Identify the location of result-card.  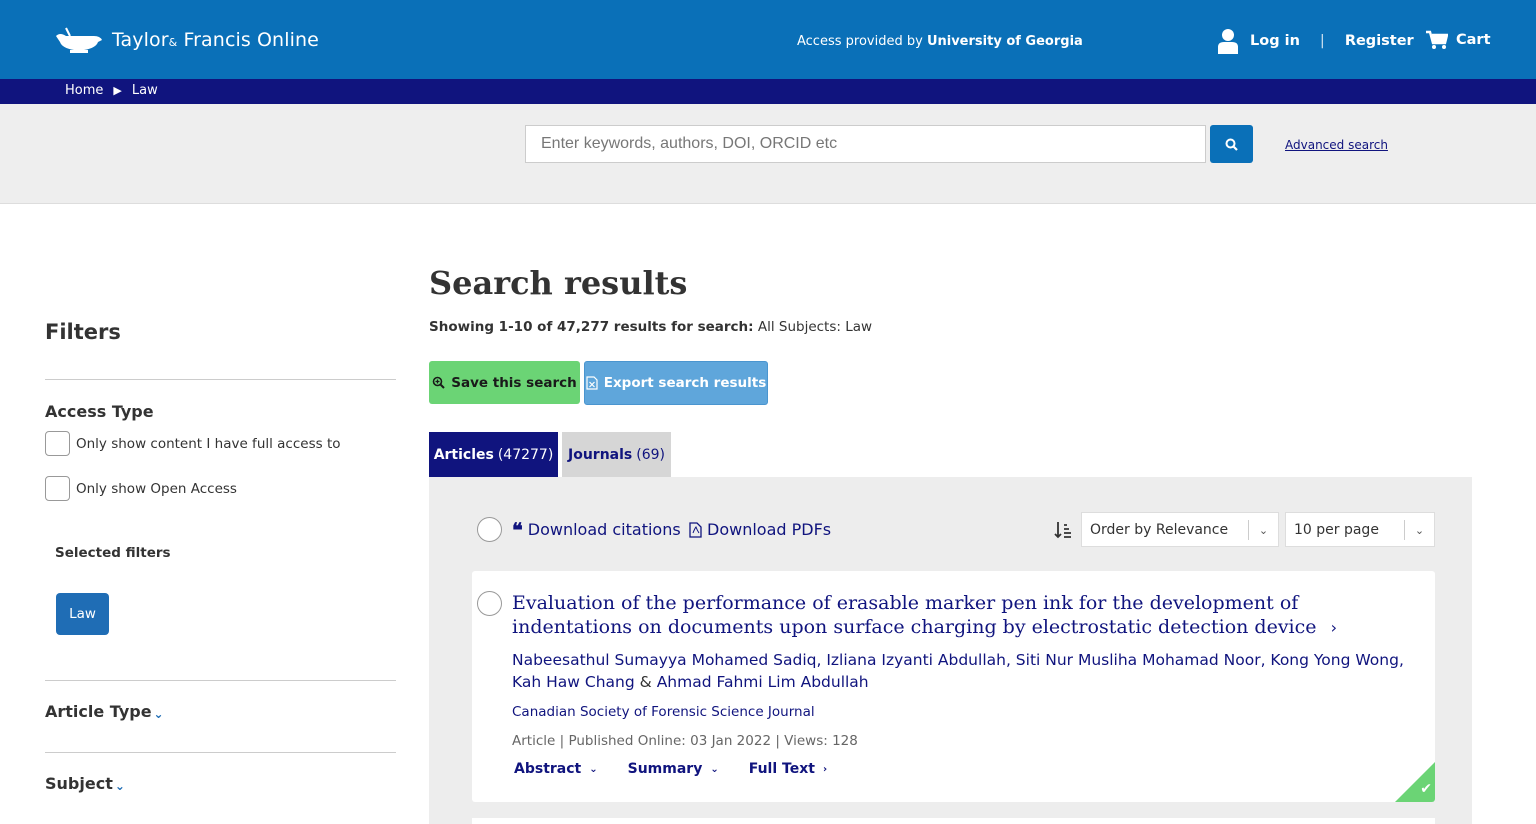
(953, 821).